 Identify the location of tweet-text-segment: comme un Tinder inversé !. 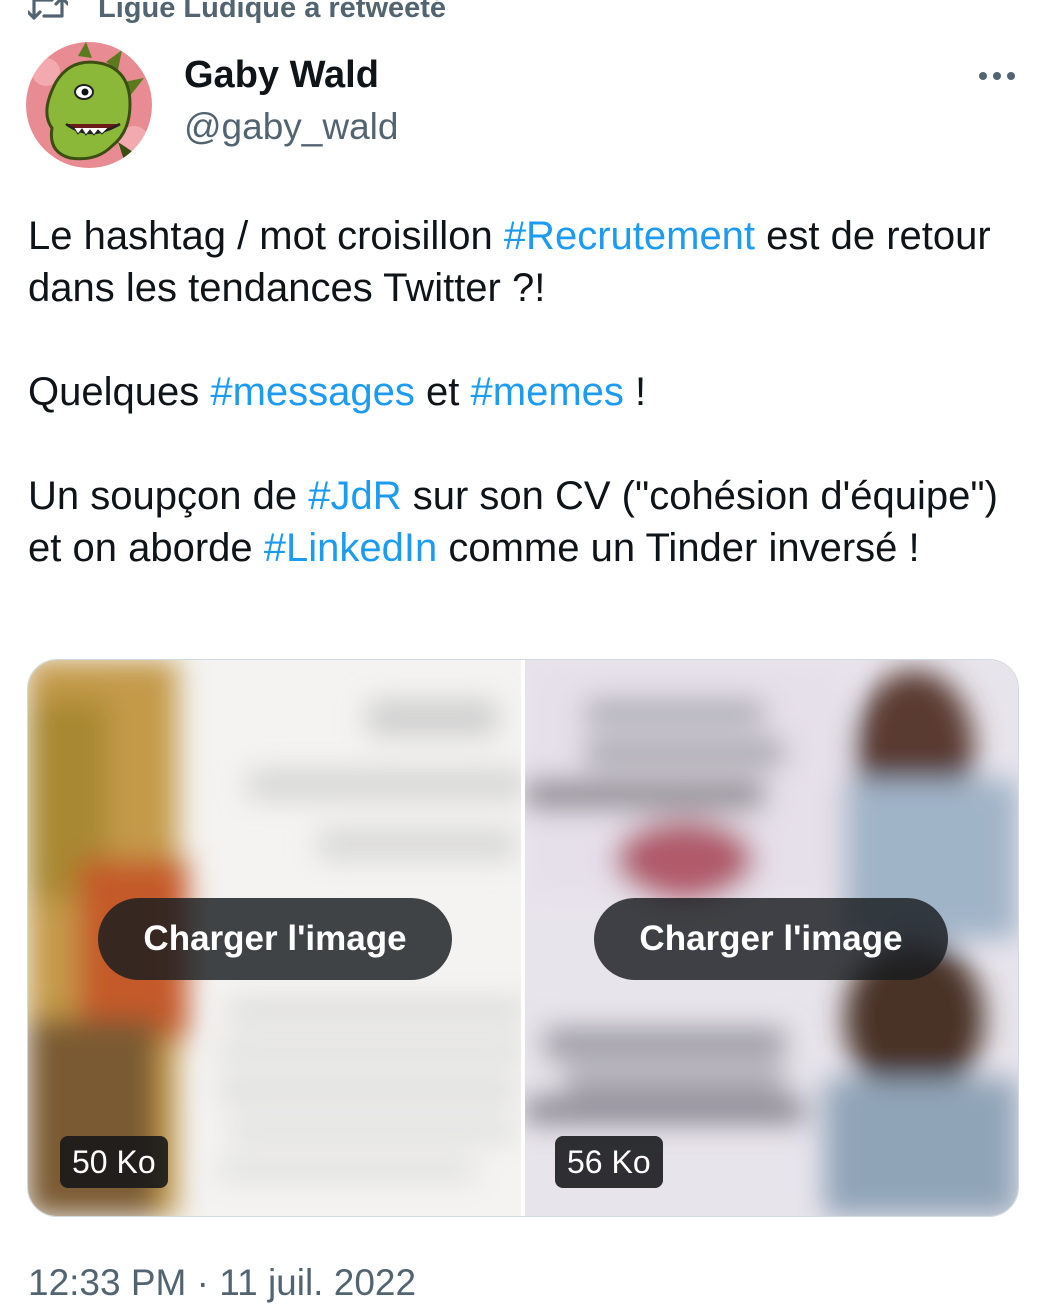
(678, 548).